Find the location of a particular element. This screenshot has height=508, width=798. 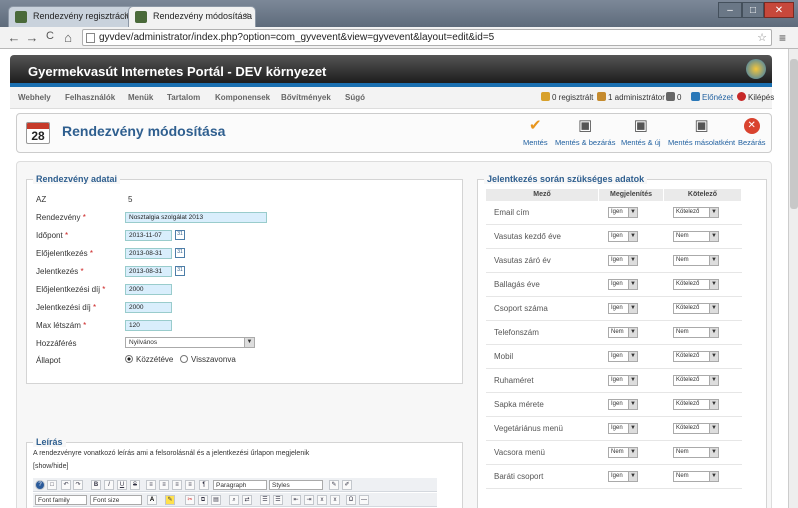

tab-event-registration: Rendezvény regisztráció × is located at coordinates (72, 16).